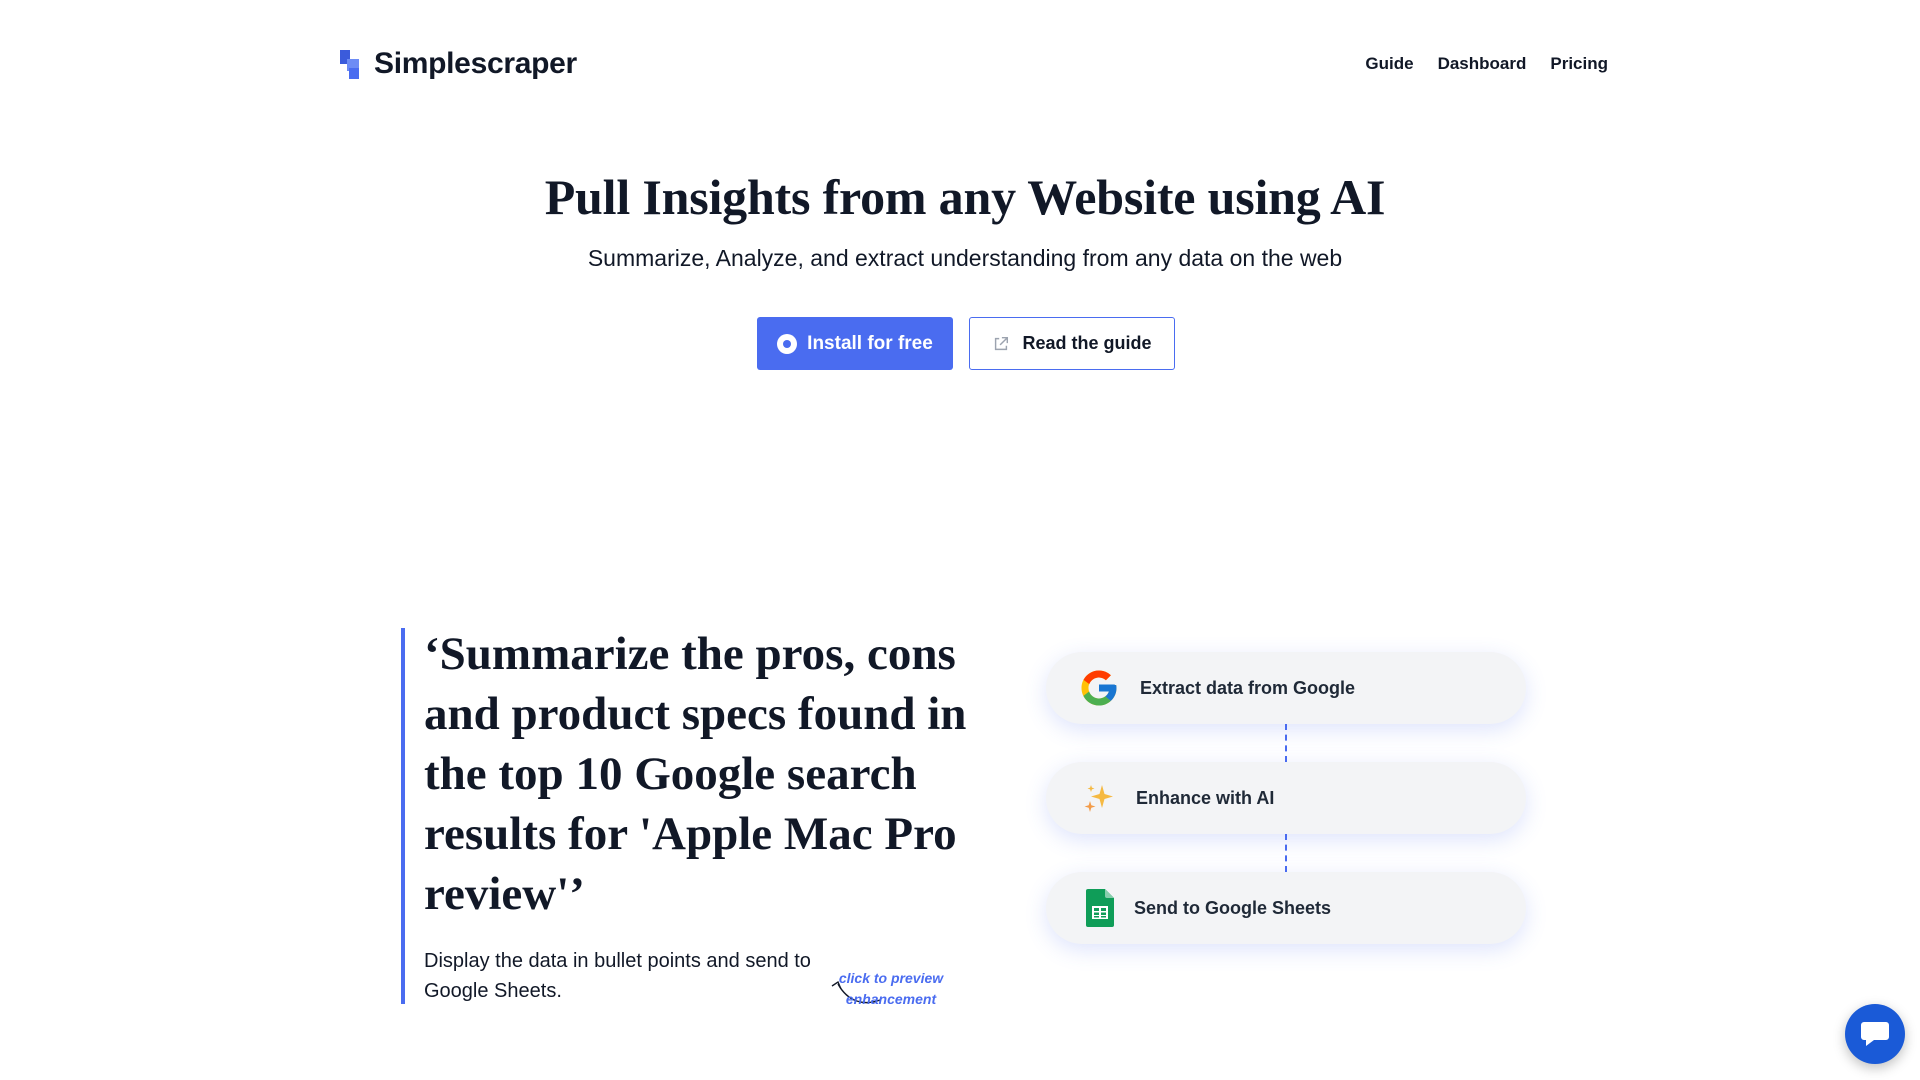 Image resolution: width=1920 pixels, height=1080 pixels. I want to click on nav-guide-link: Guide, so click(1389, 64).